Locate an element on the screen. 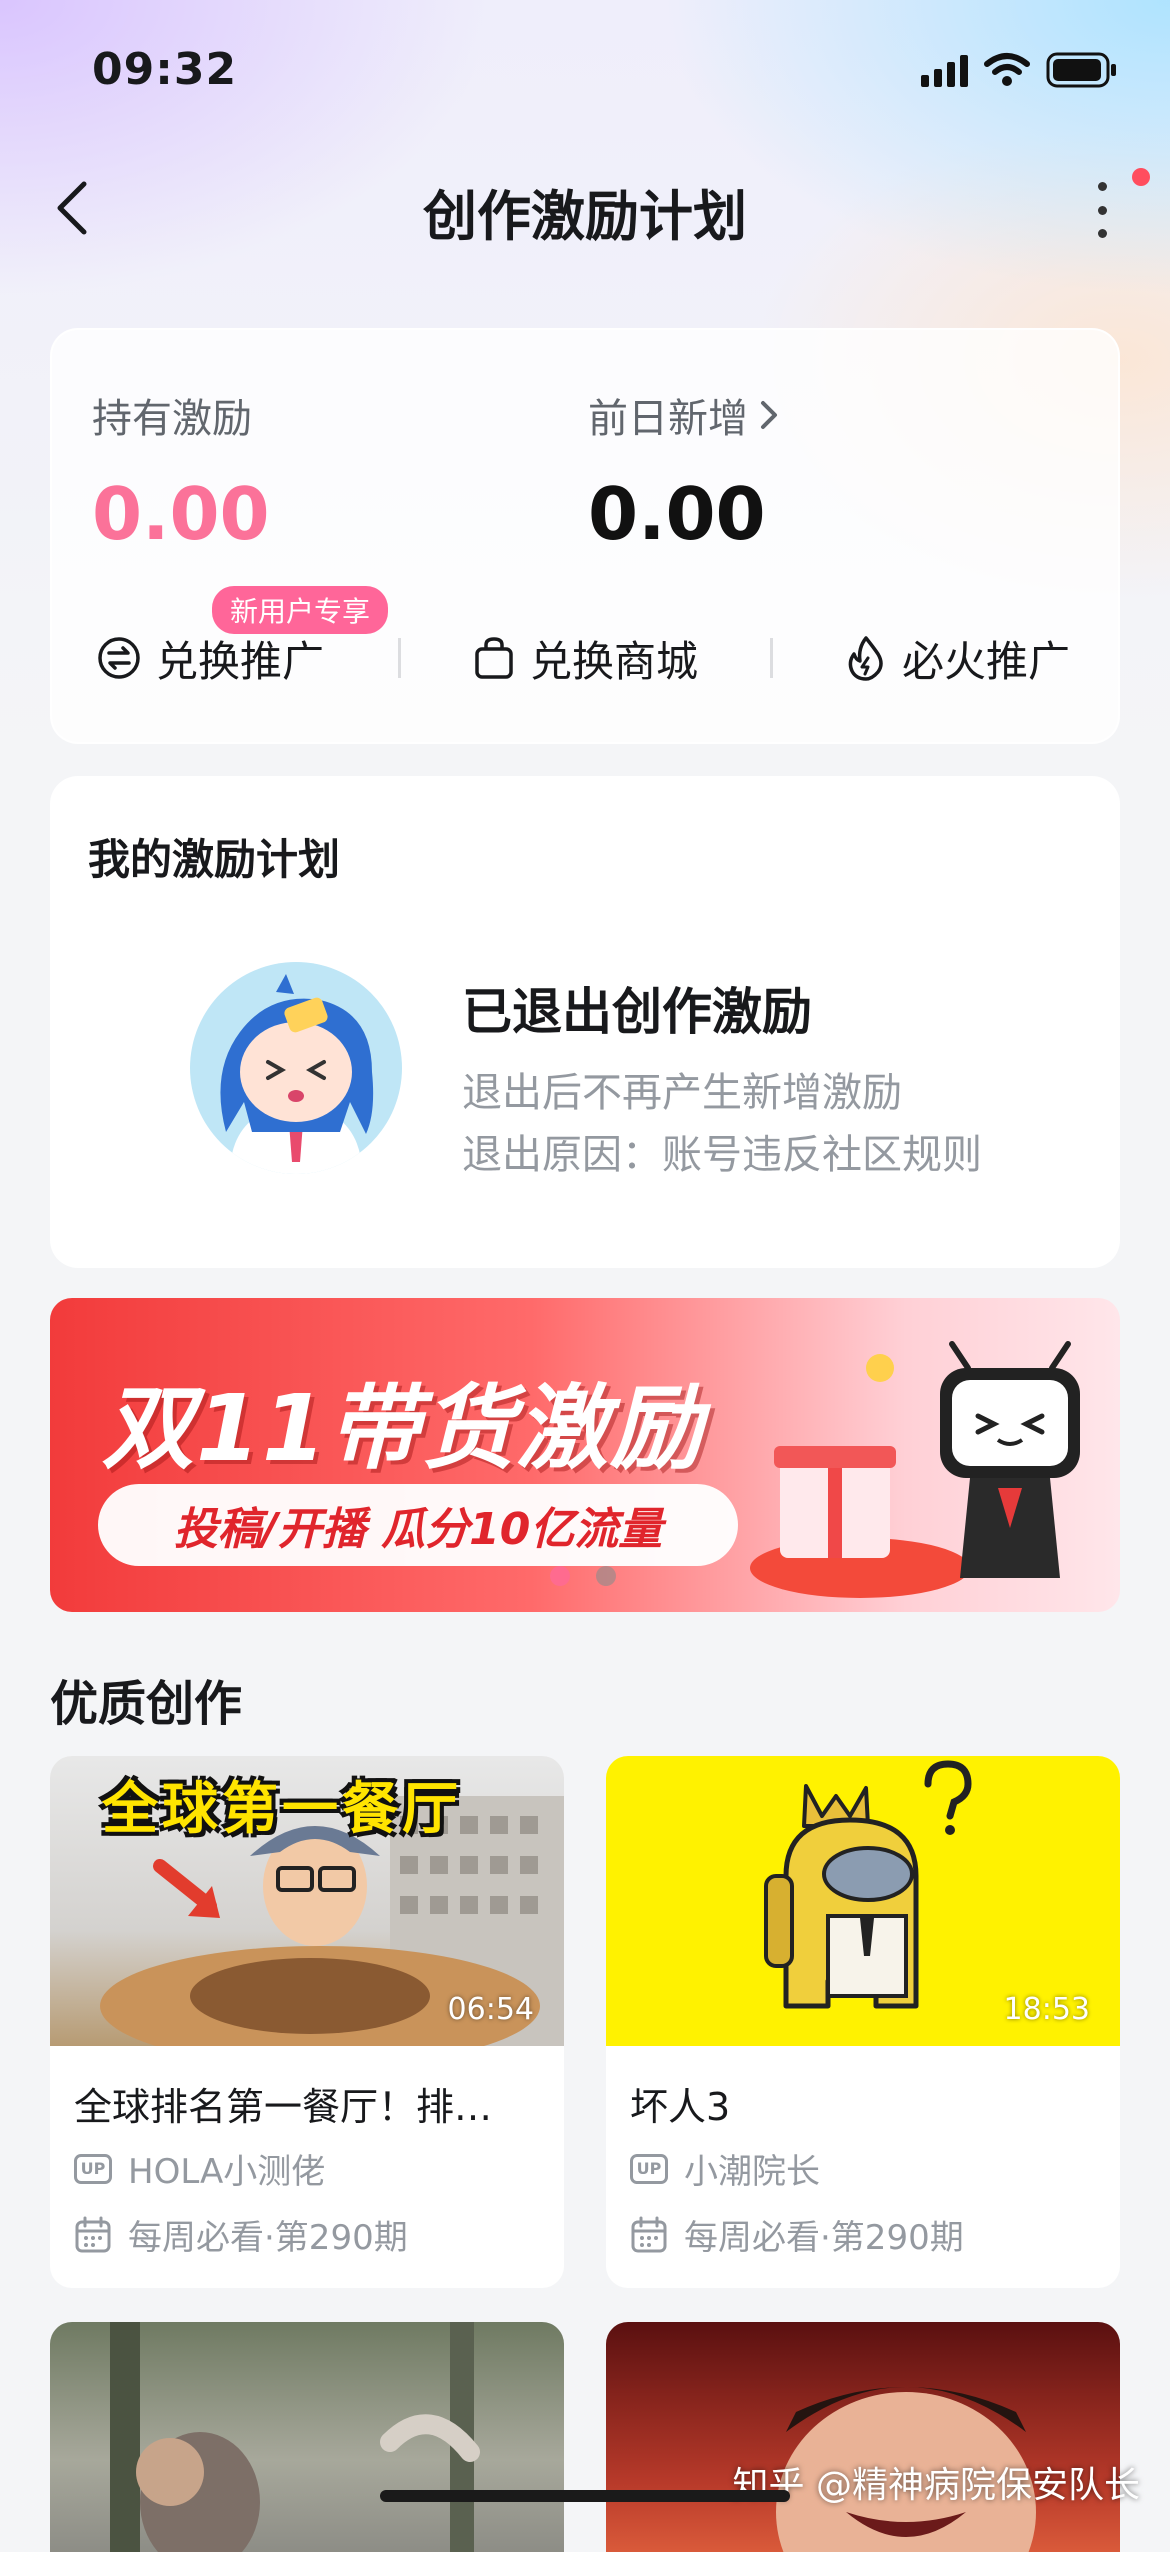  flame-icon is located at coordinates (865, 658).